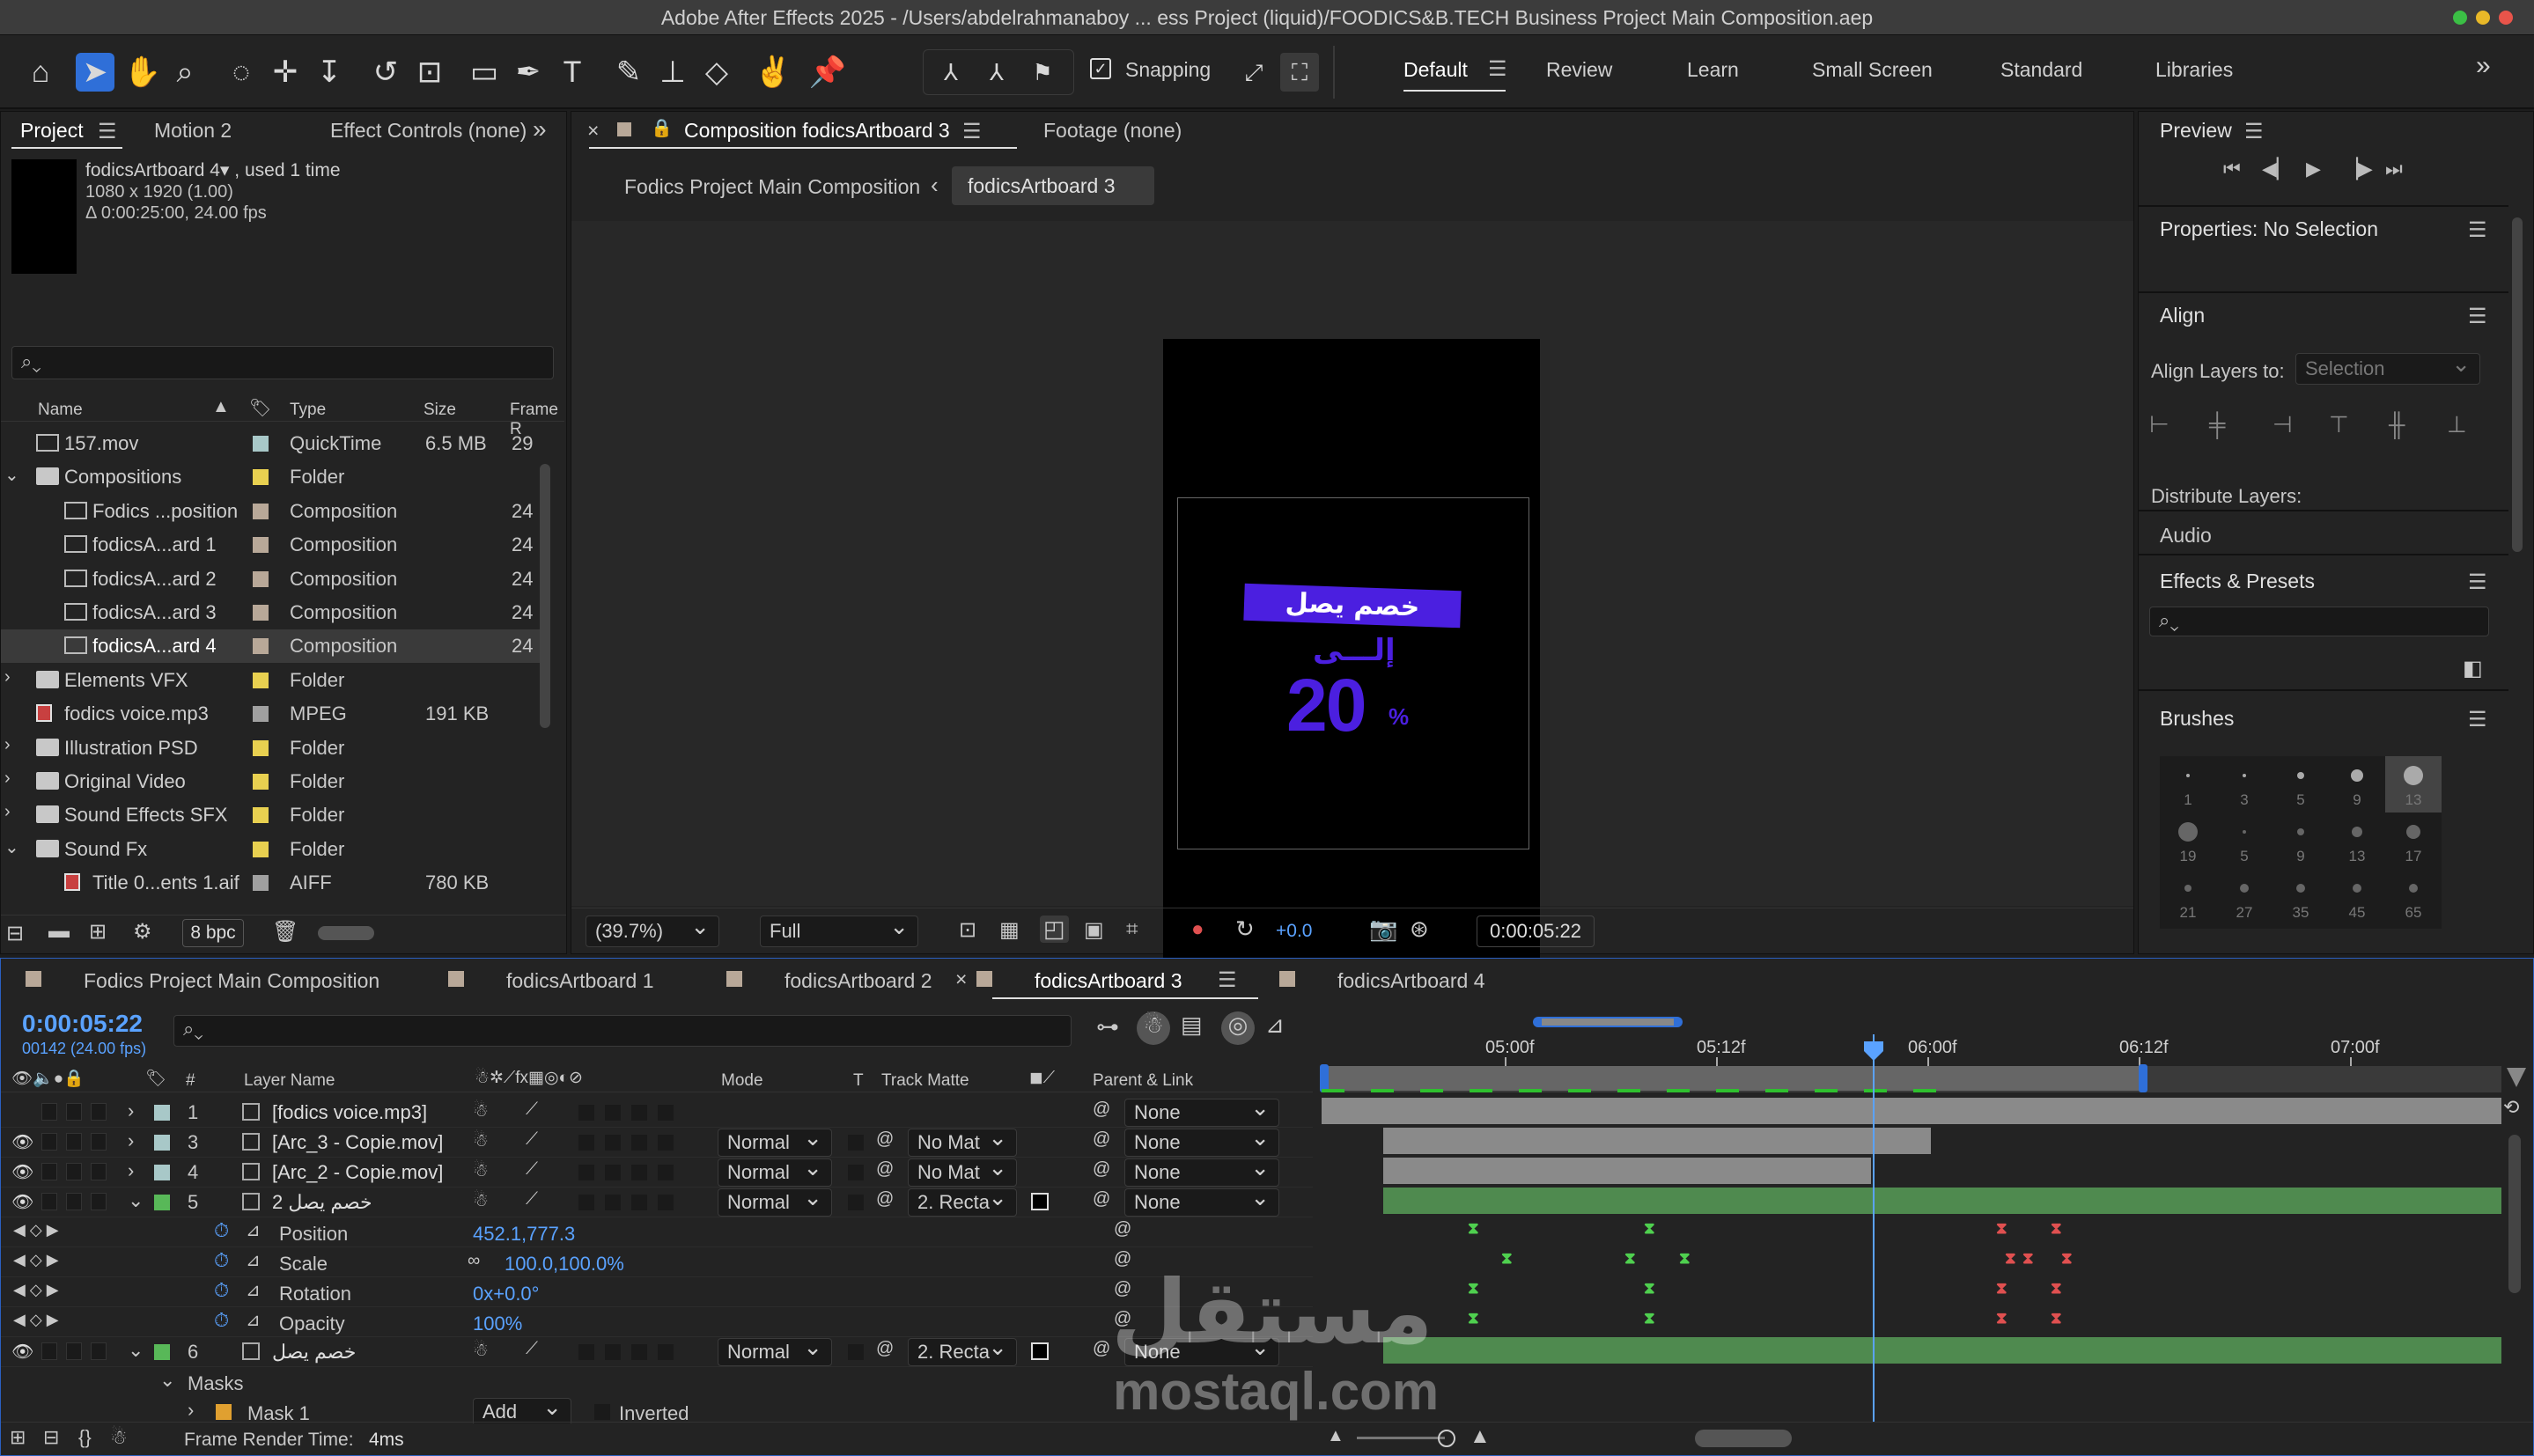 This screenshot has height=1456, width=2534. What do you see at coordinates (2188, 784) in the screenshot?
I see `brush-preset: 1` at bounding box center [2188, 784].